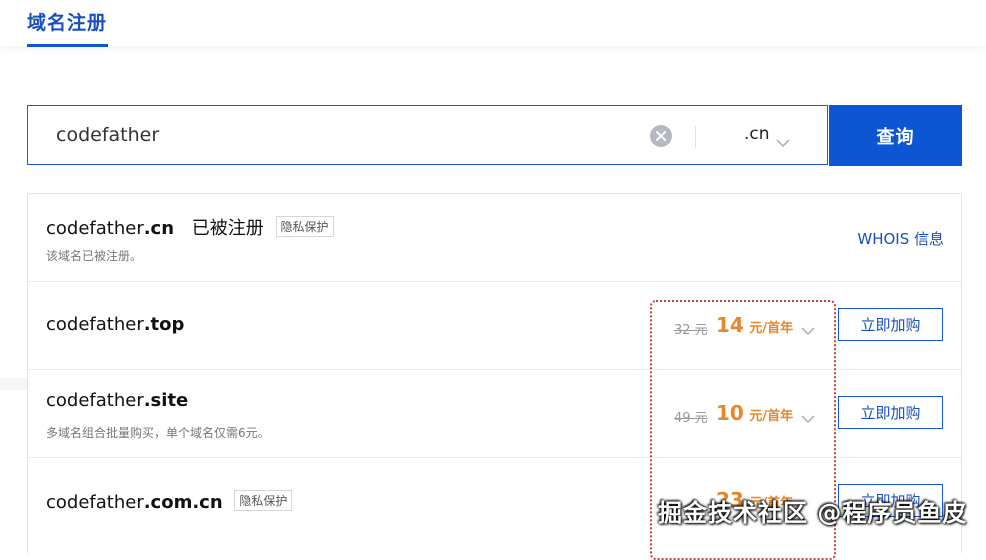 Image resolution: width=986 pixels, height=560 pixels. I want to click on domain-search-box: .cn, so click(427, 135).